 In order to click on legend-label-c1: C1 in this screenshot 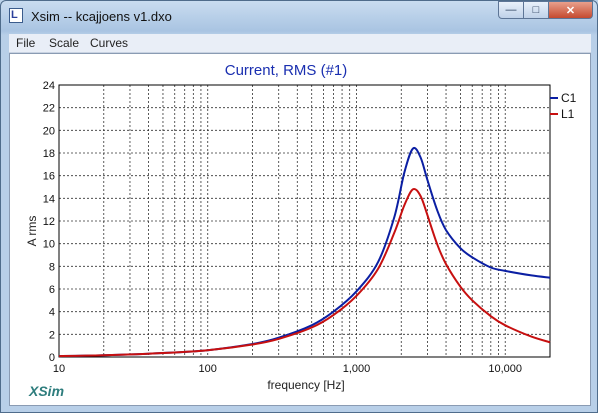, I will do `click(569, 98)`.